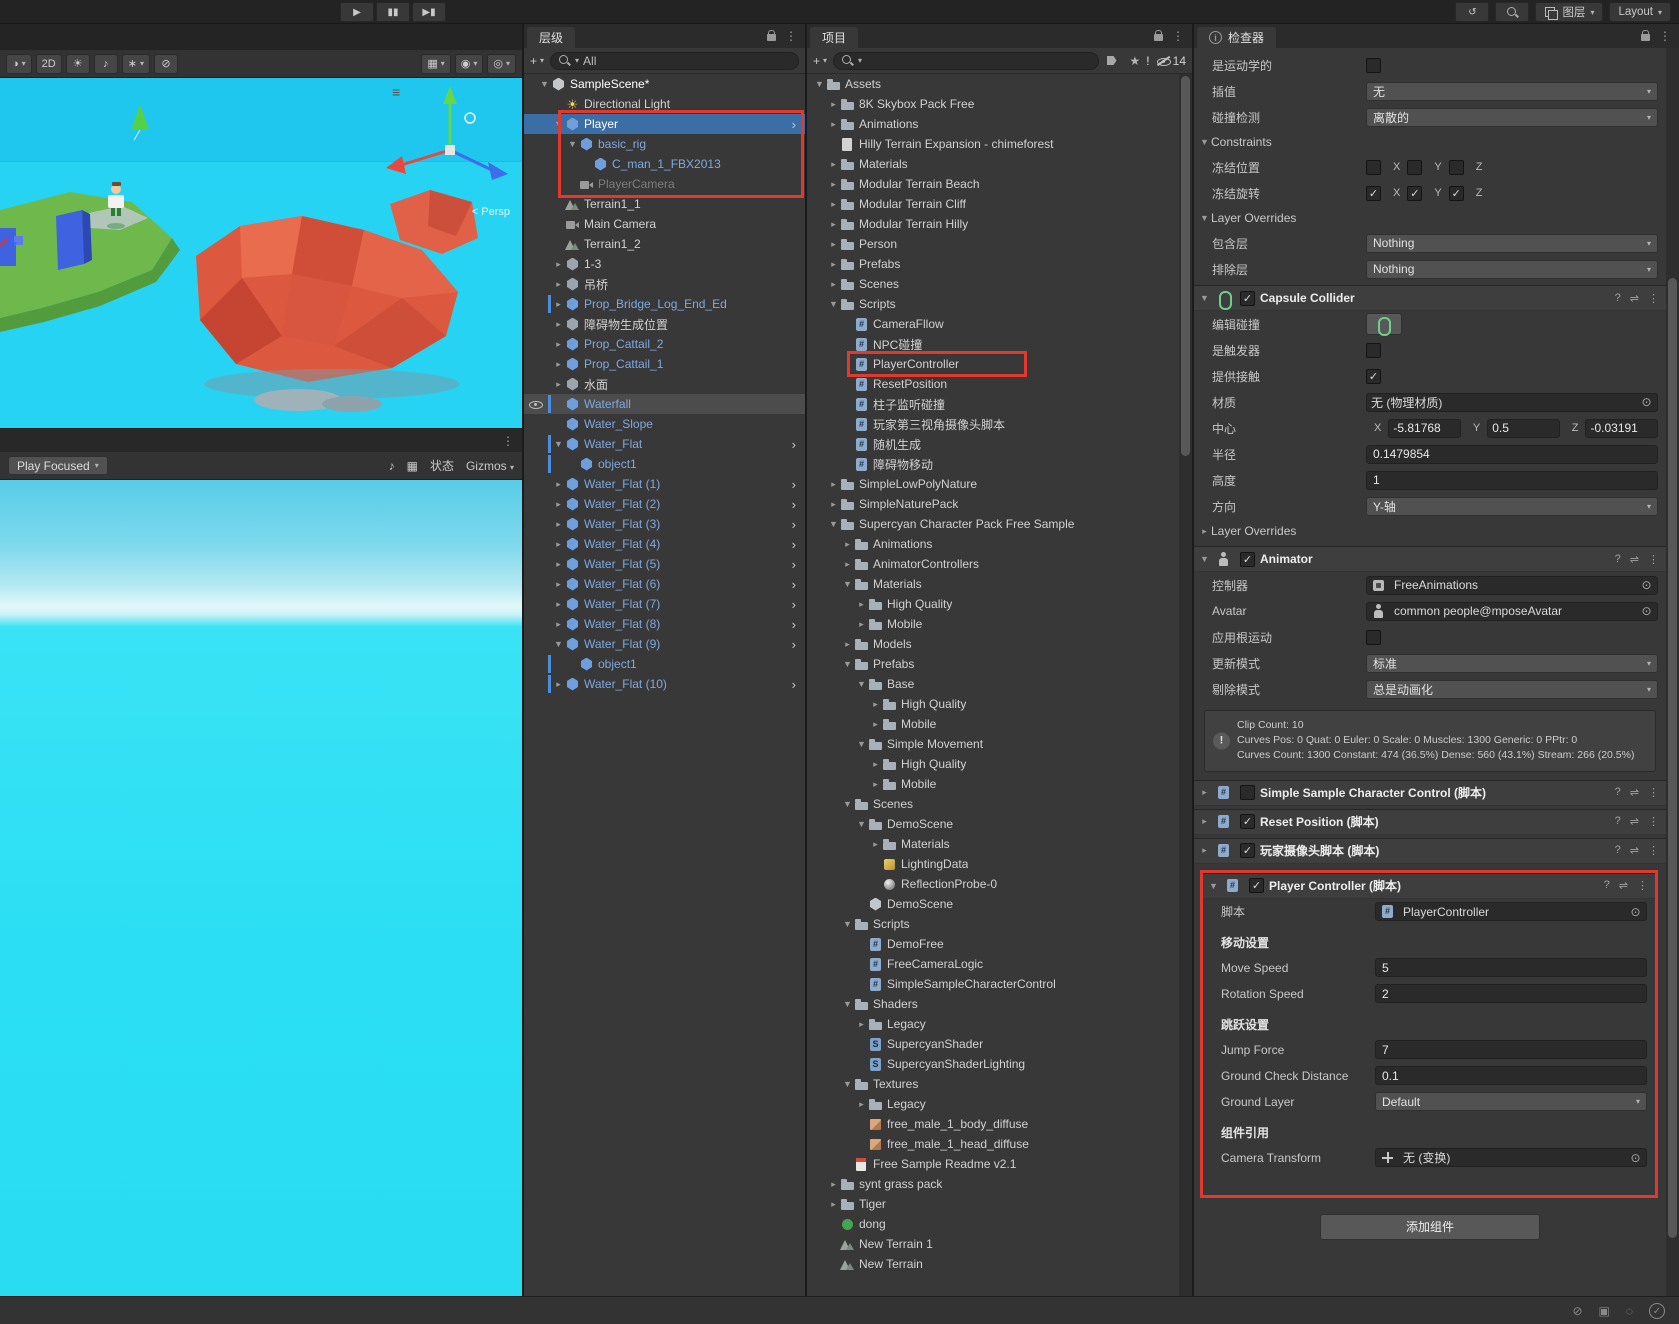 This screenshot has width=1679, height=1324. Describe the element at coordinates (1511, 1102) in the screenshot. I see `dropdown-field: Default ▾` at that location.